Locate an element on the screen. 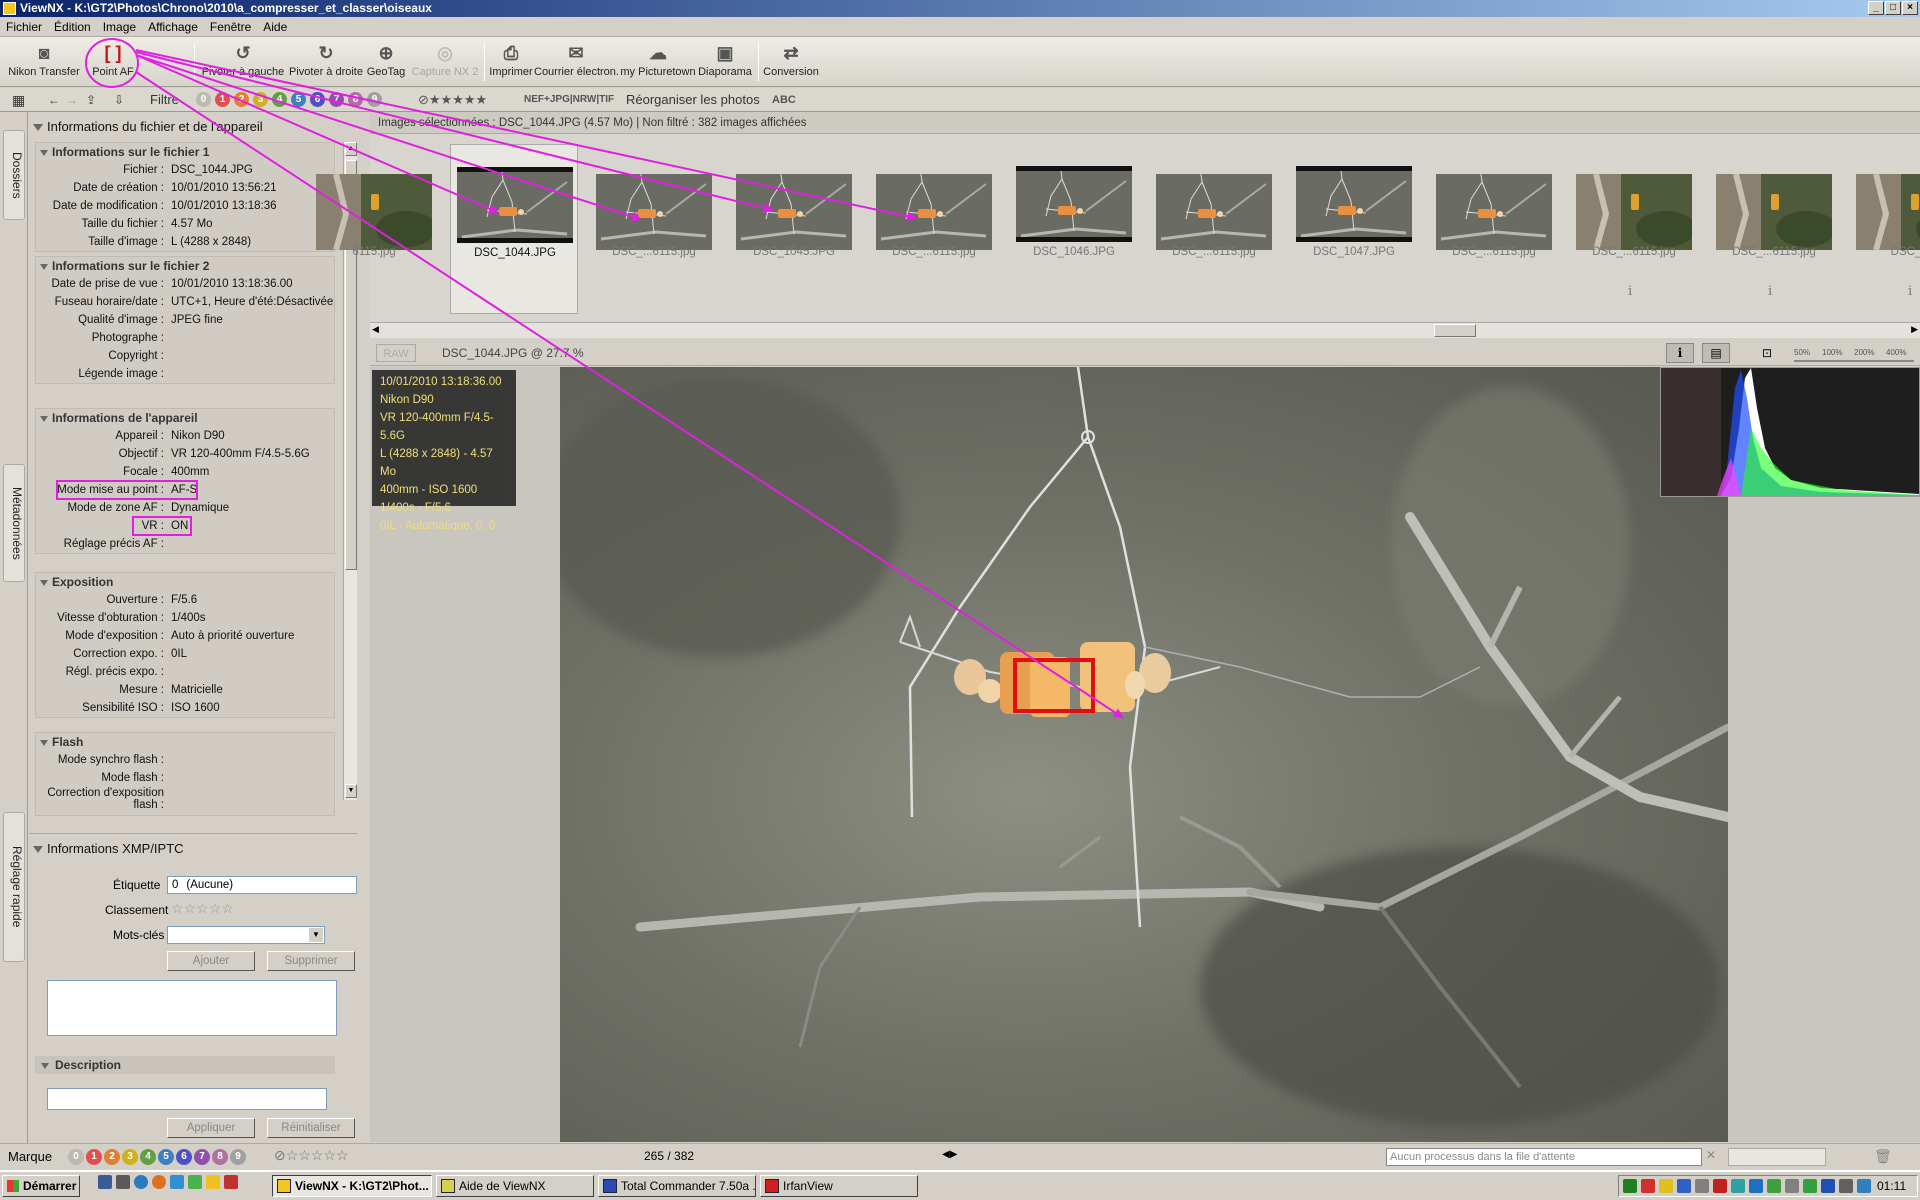 The width and height of the screenshot is (1920, 1200). filter-label-7: 7 is located at coordinates (336, 99).